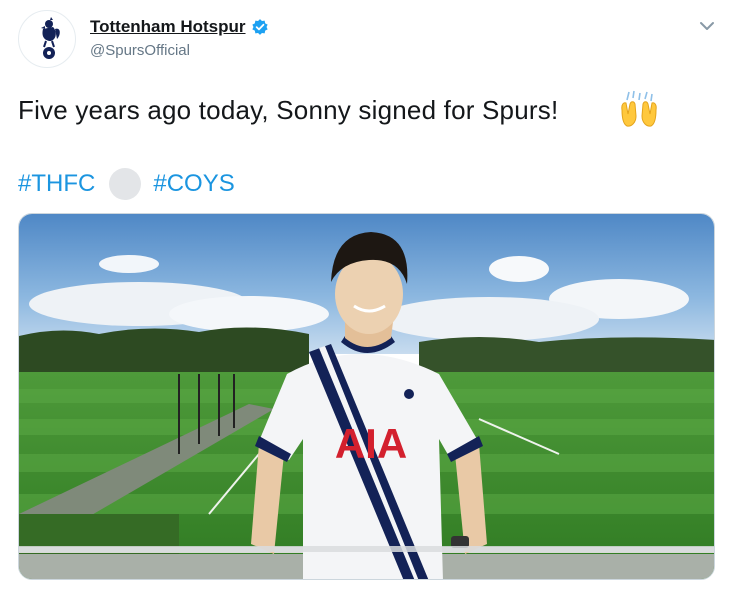 The height and width of the screenshot is (599, 732). Describe the element at coordinates (193, 184) in the screenshot. I see `hashtag-coys: #COYS` at that location.